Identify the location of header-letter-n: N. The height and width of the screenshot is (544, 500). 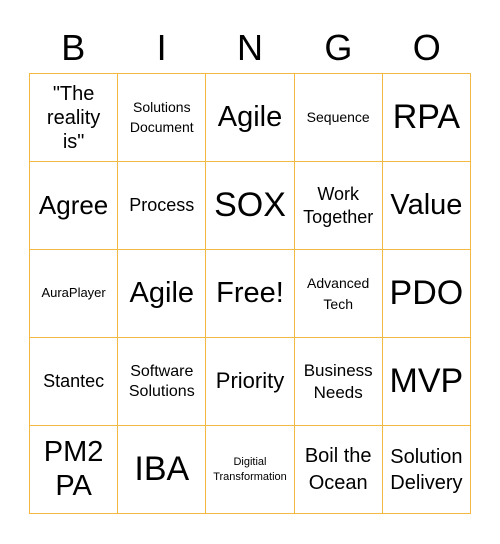
(249, 47).